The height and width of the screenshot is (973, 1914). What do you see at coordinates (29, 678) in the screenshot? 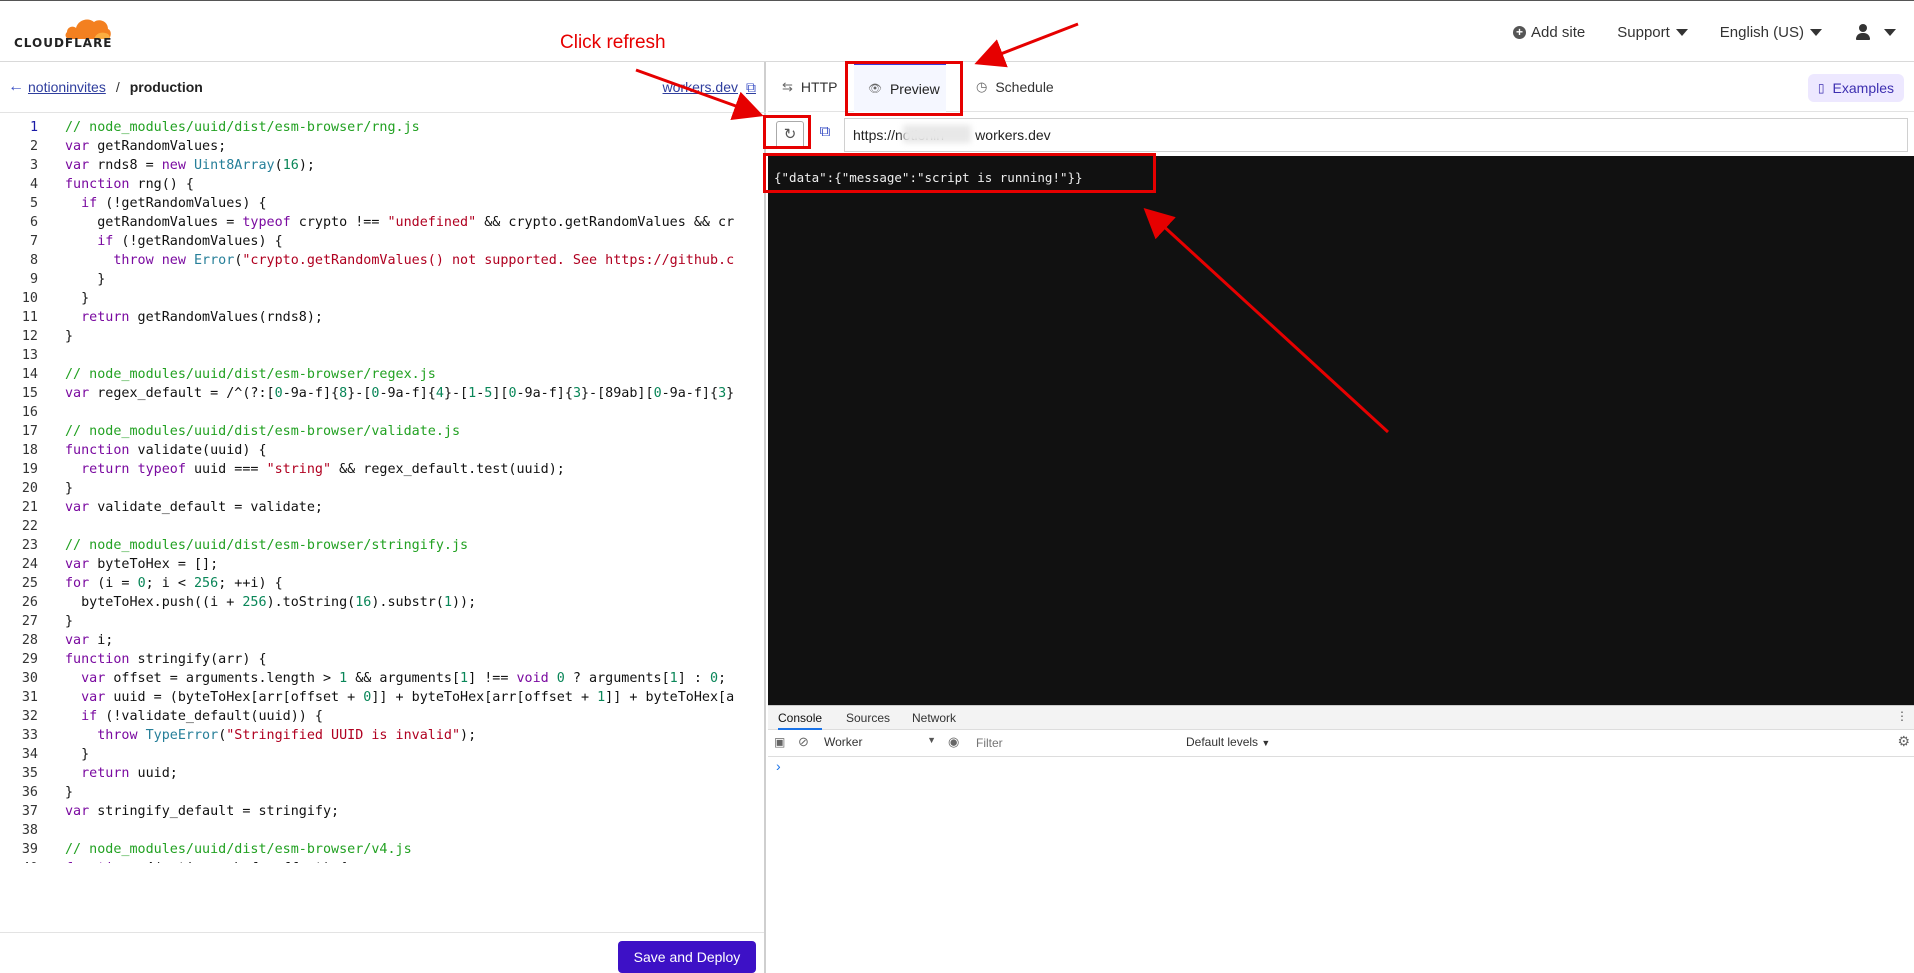
I see `line-number: 30` at bounding box center [29, 678].